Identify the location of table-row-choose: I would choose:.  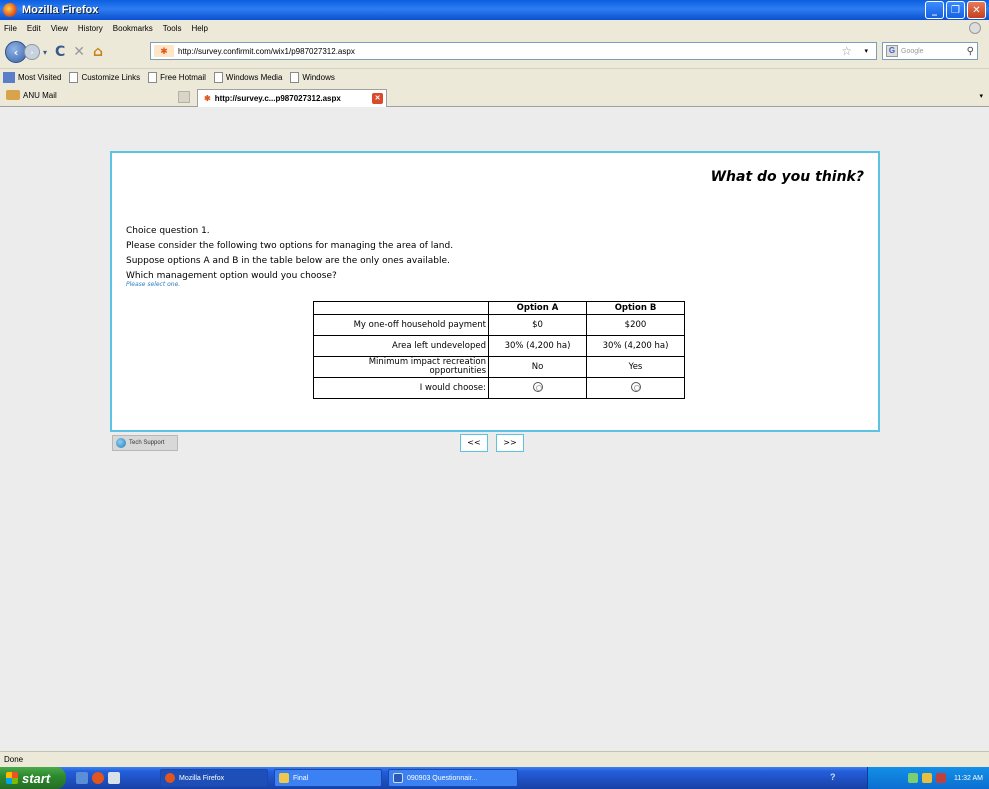
(499, 388).